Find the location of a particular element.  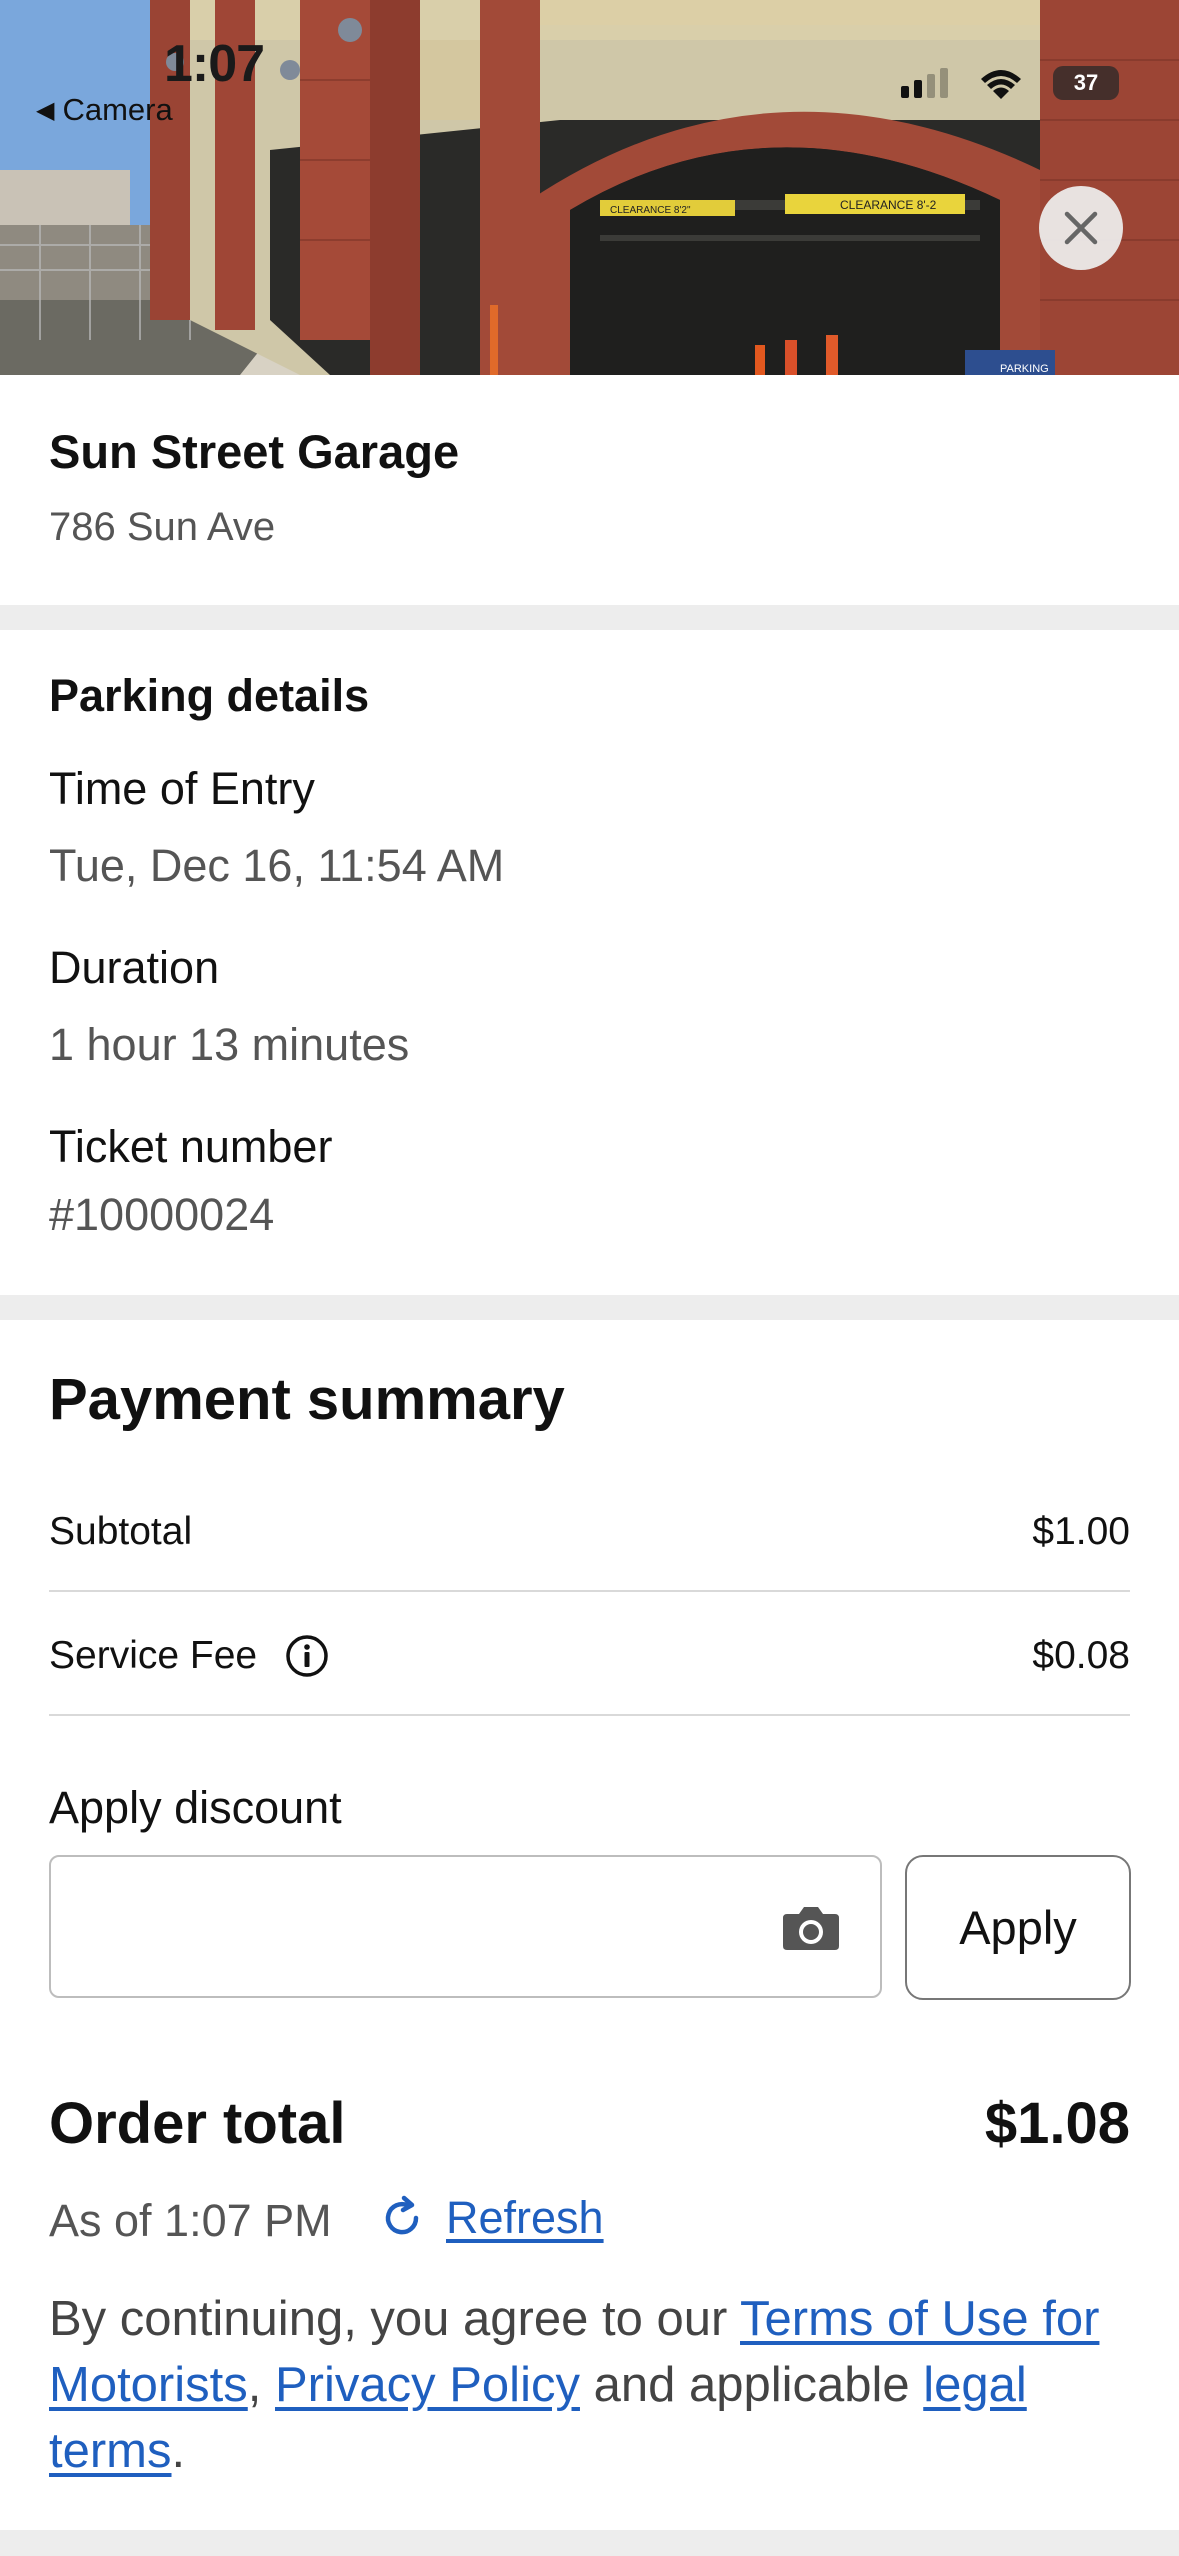

discount-code-input is located at coordinates (465, 1926).